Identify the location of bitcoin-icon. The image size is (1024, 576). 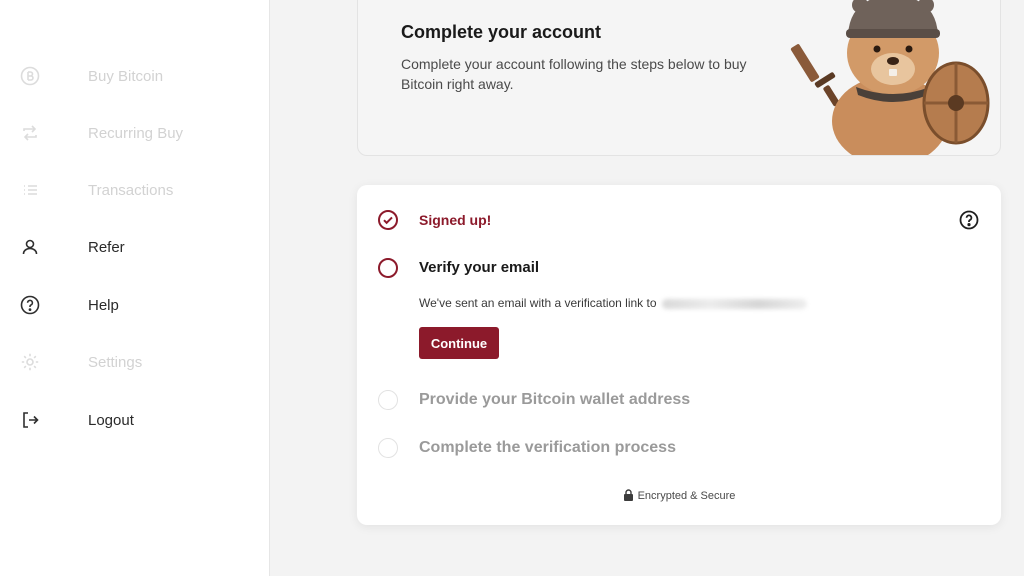
(30, 76).